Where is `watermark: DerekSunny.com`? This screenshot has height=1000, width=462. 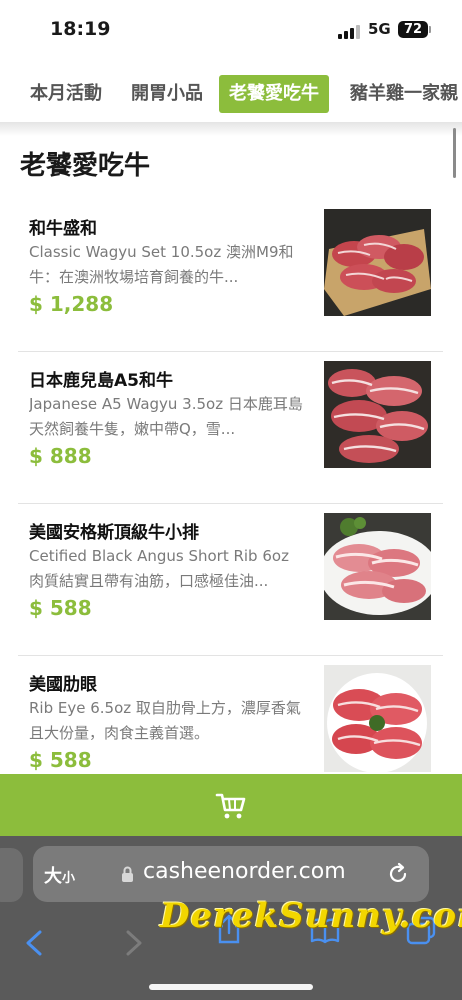
watermark: DerekSunny.com is located at coordinates (311, 916).